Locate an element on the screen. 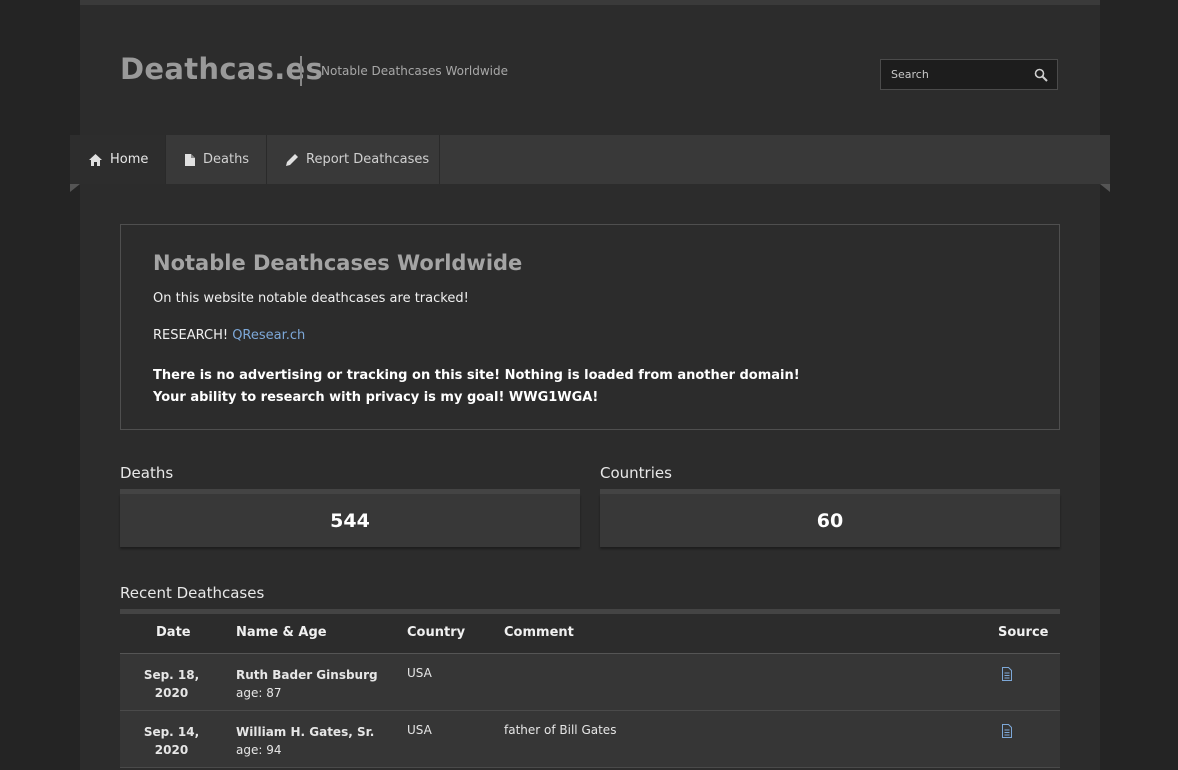 The image size is (1178, 770). row-name: William H. Gates, Sr. age: 94 is located at coordinates (305, 741).